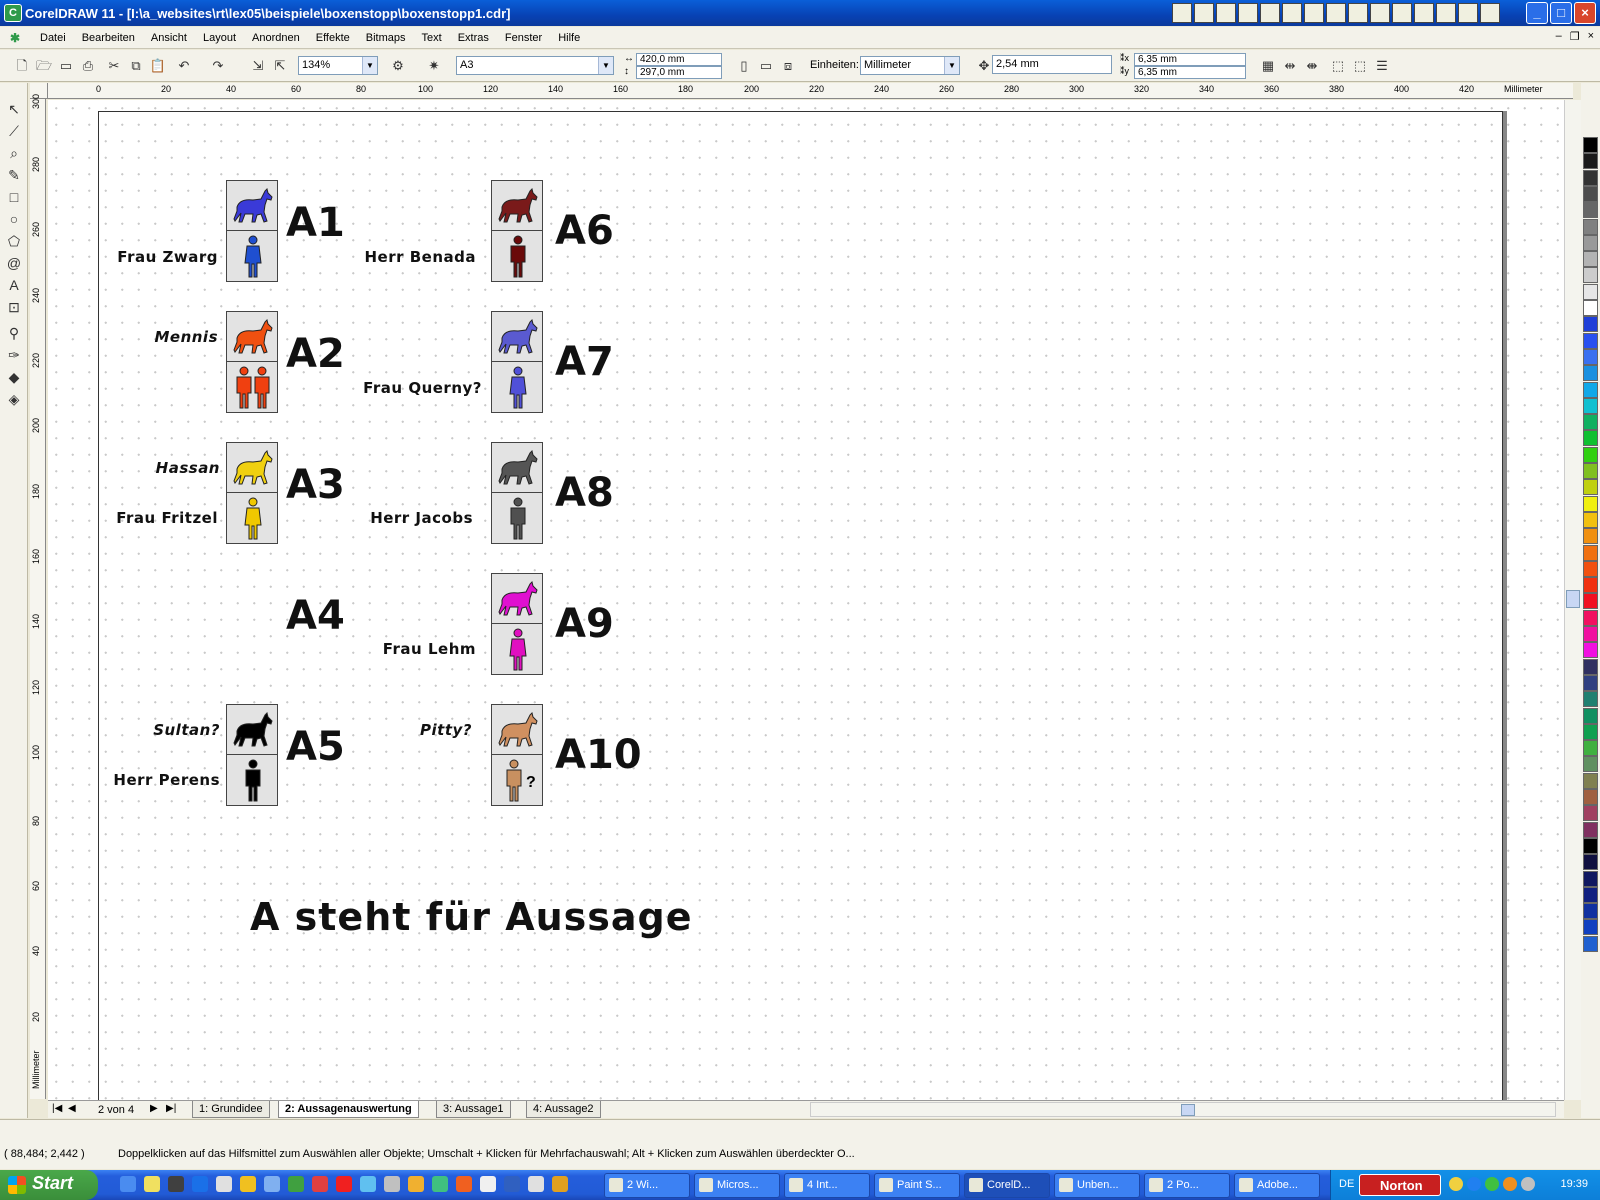 Image resolution: width=1600 pixels, height=1200 pixels. What do you see at coordinates (14, 175) in the screenshot?
I see `freehand-tool-icon: ✎` at bounding box center [14, 175].